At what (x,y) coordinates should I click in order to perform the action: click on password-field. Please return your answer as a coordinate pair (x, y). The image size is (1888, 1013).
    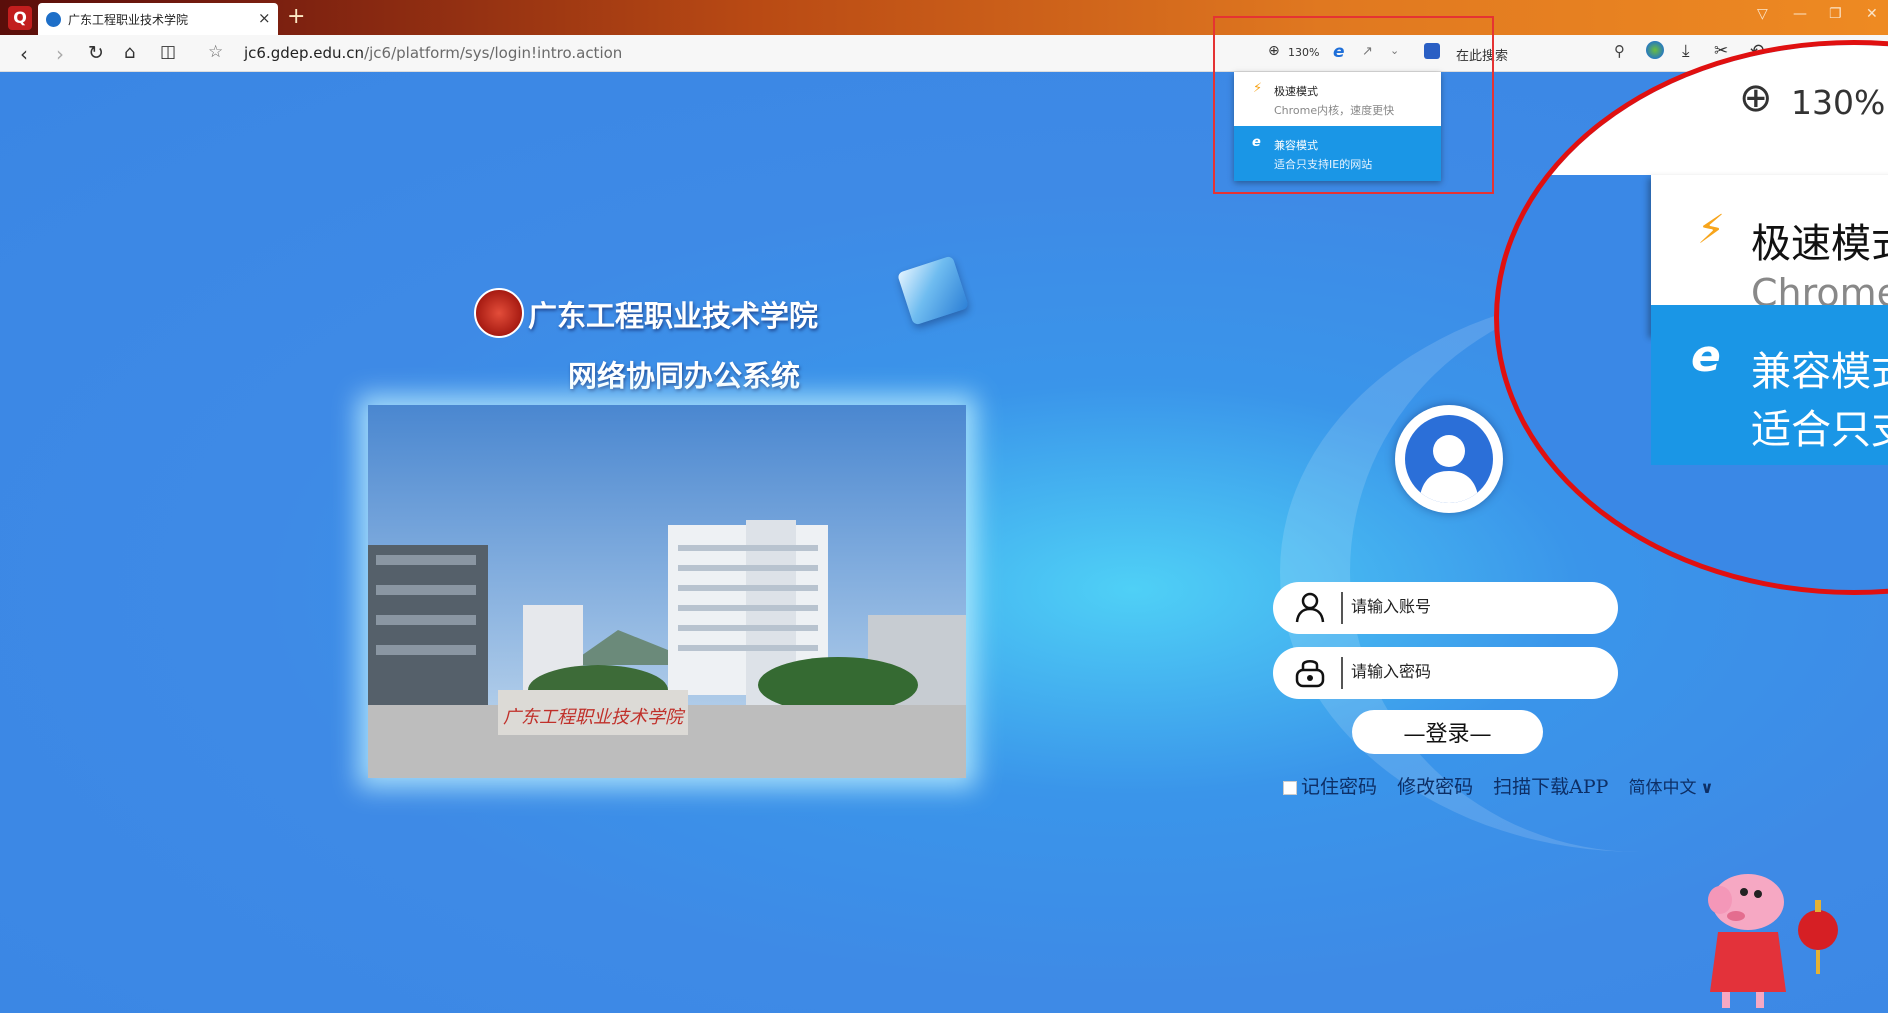
    Looking at the image, I should click on (1445, 673).